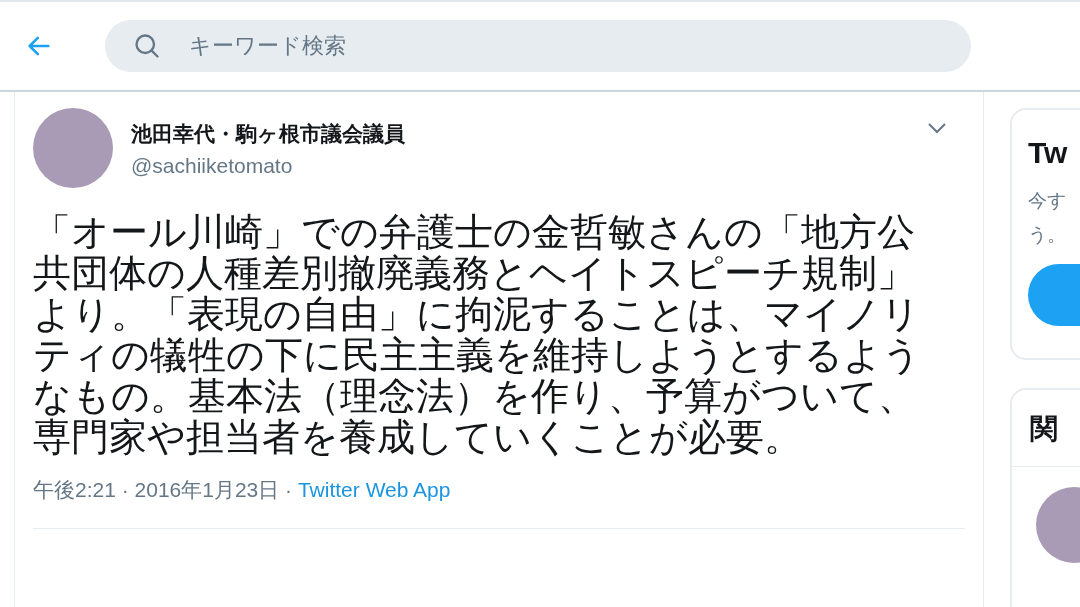 The image size is (1080, 607). I want to click on search-field: キーワード検索, so click(538, 46).